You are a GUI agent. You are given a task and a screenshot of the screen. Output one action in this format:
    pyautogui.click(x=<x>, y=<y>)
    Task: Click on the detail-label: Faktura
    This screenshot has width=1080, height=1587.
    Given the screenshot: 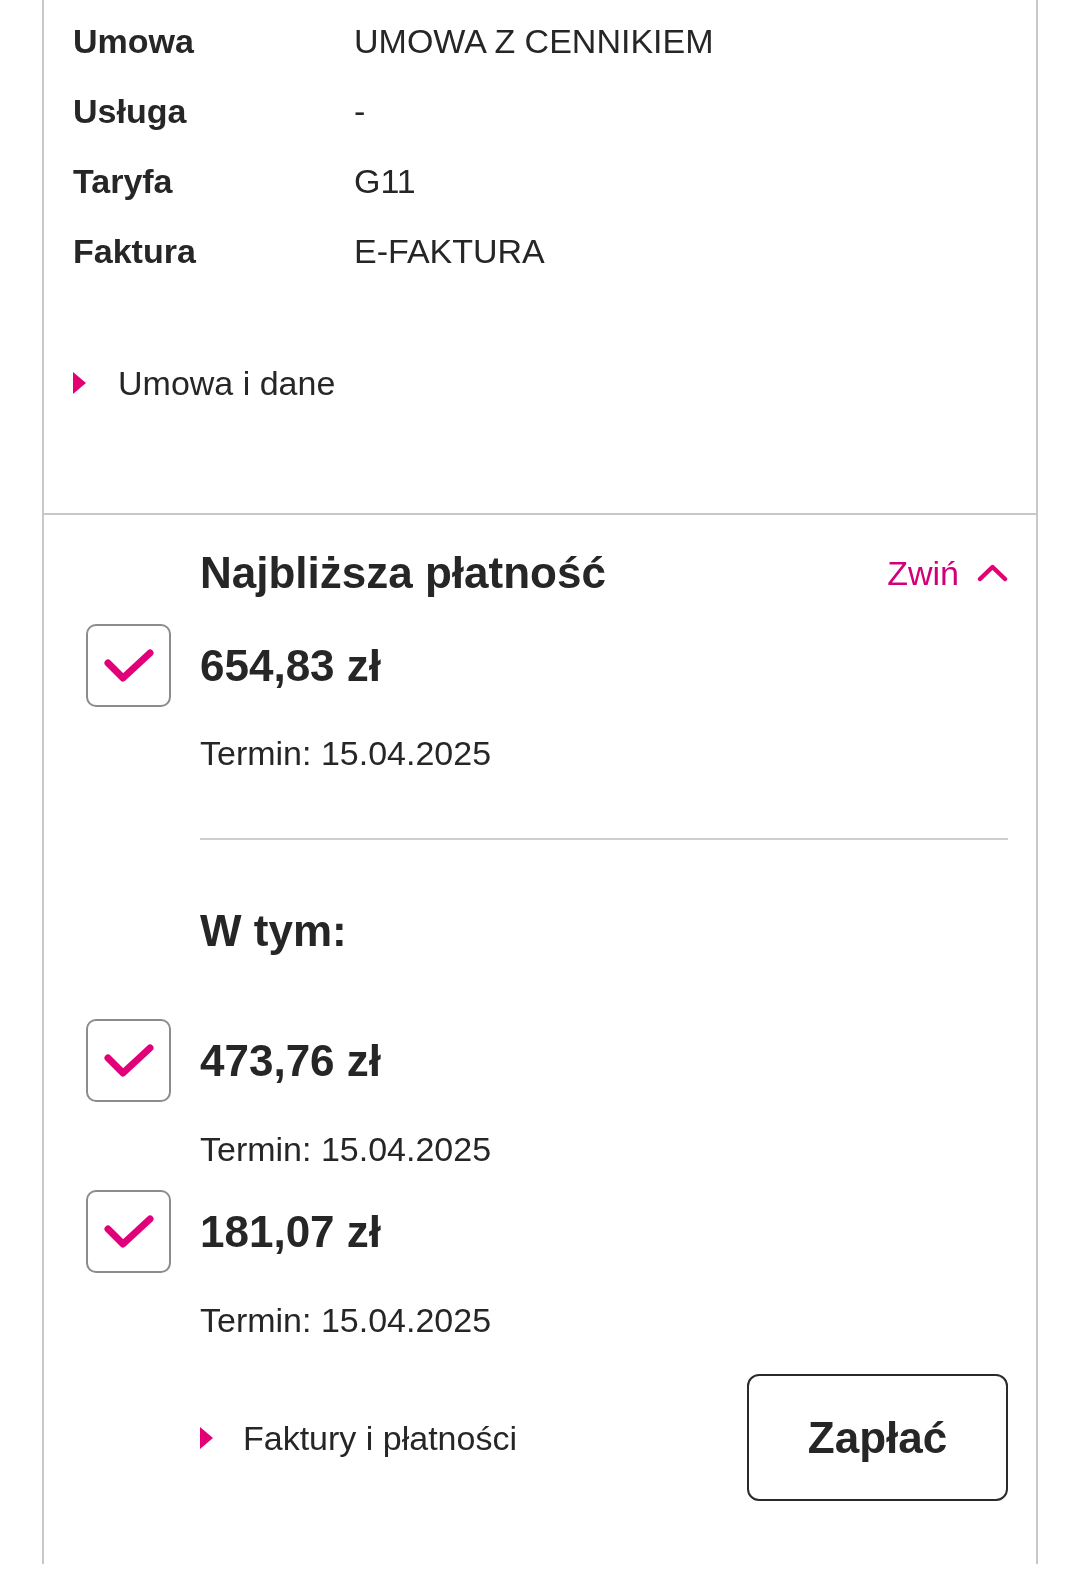 What is the action you would take?
    pyautogui.click(x=135, y=251)
    